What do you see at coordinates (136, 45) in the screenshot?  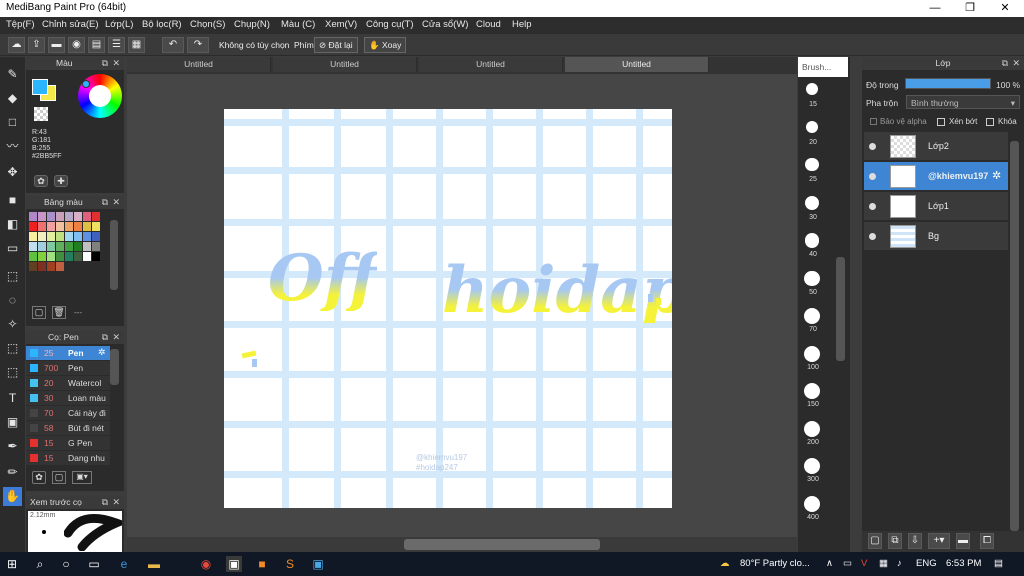 I see `grid-icon: ▦` at bounding box center [136, 45].